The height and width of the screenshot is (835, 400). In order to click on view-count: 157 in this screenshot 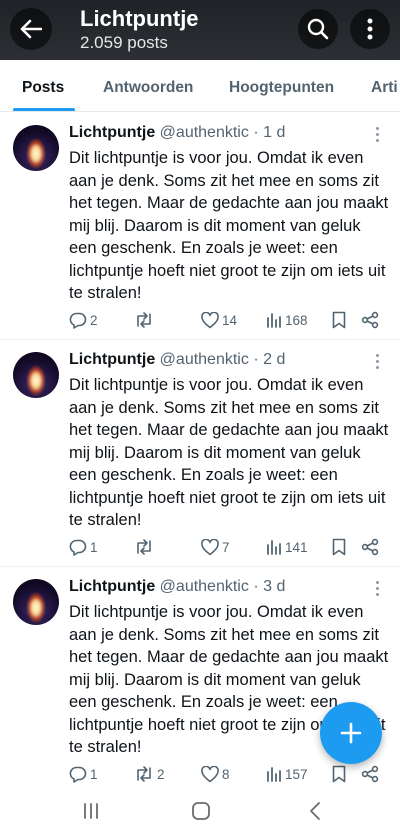, I will do `click(296, 774)`.